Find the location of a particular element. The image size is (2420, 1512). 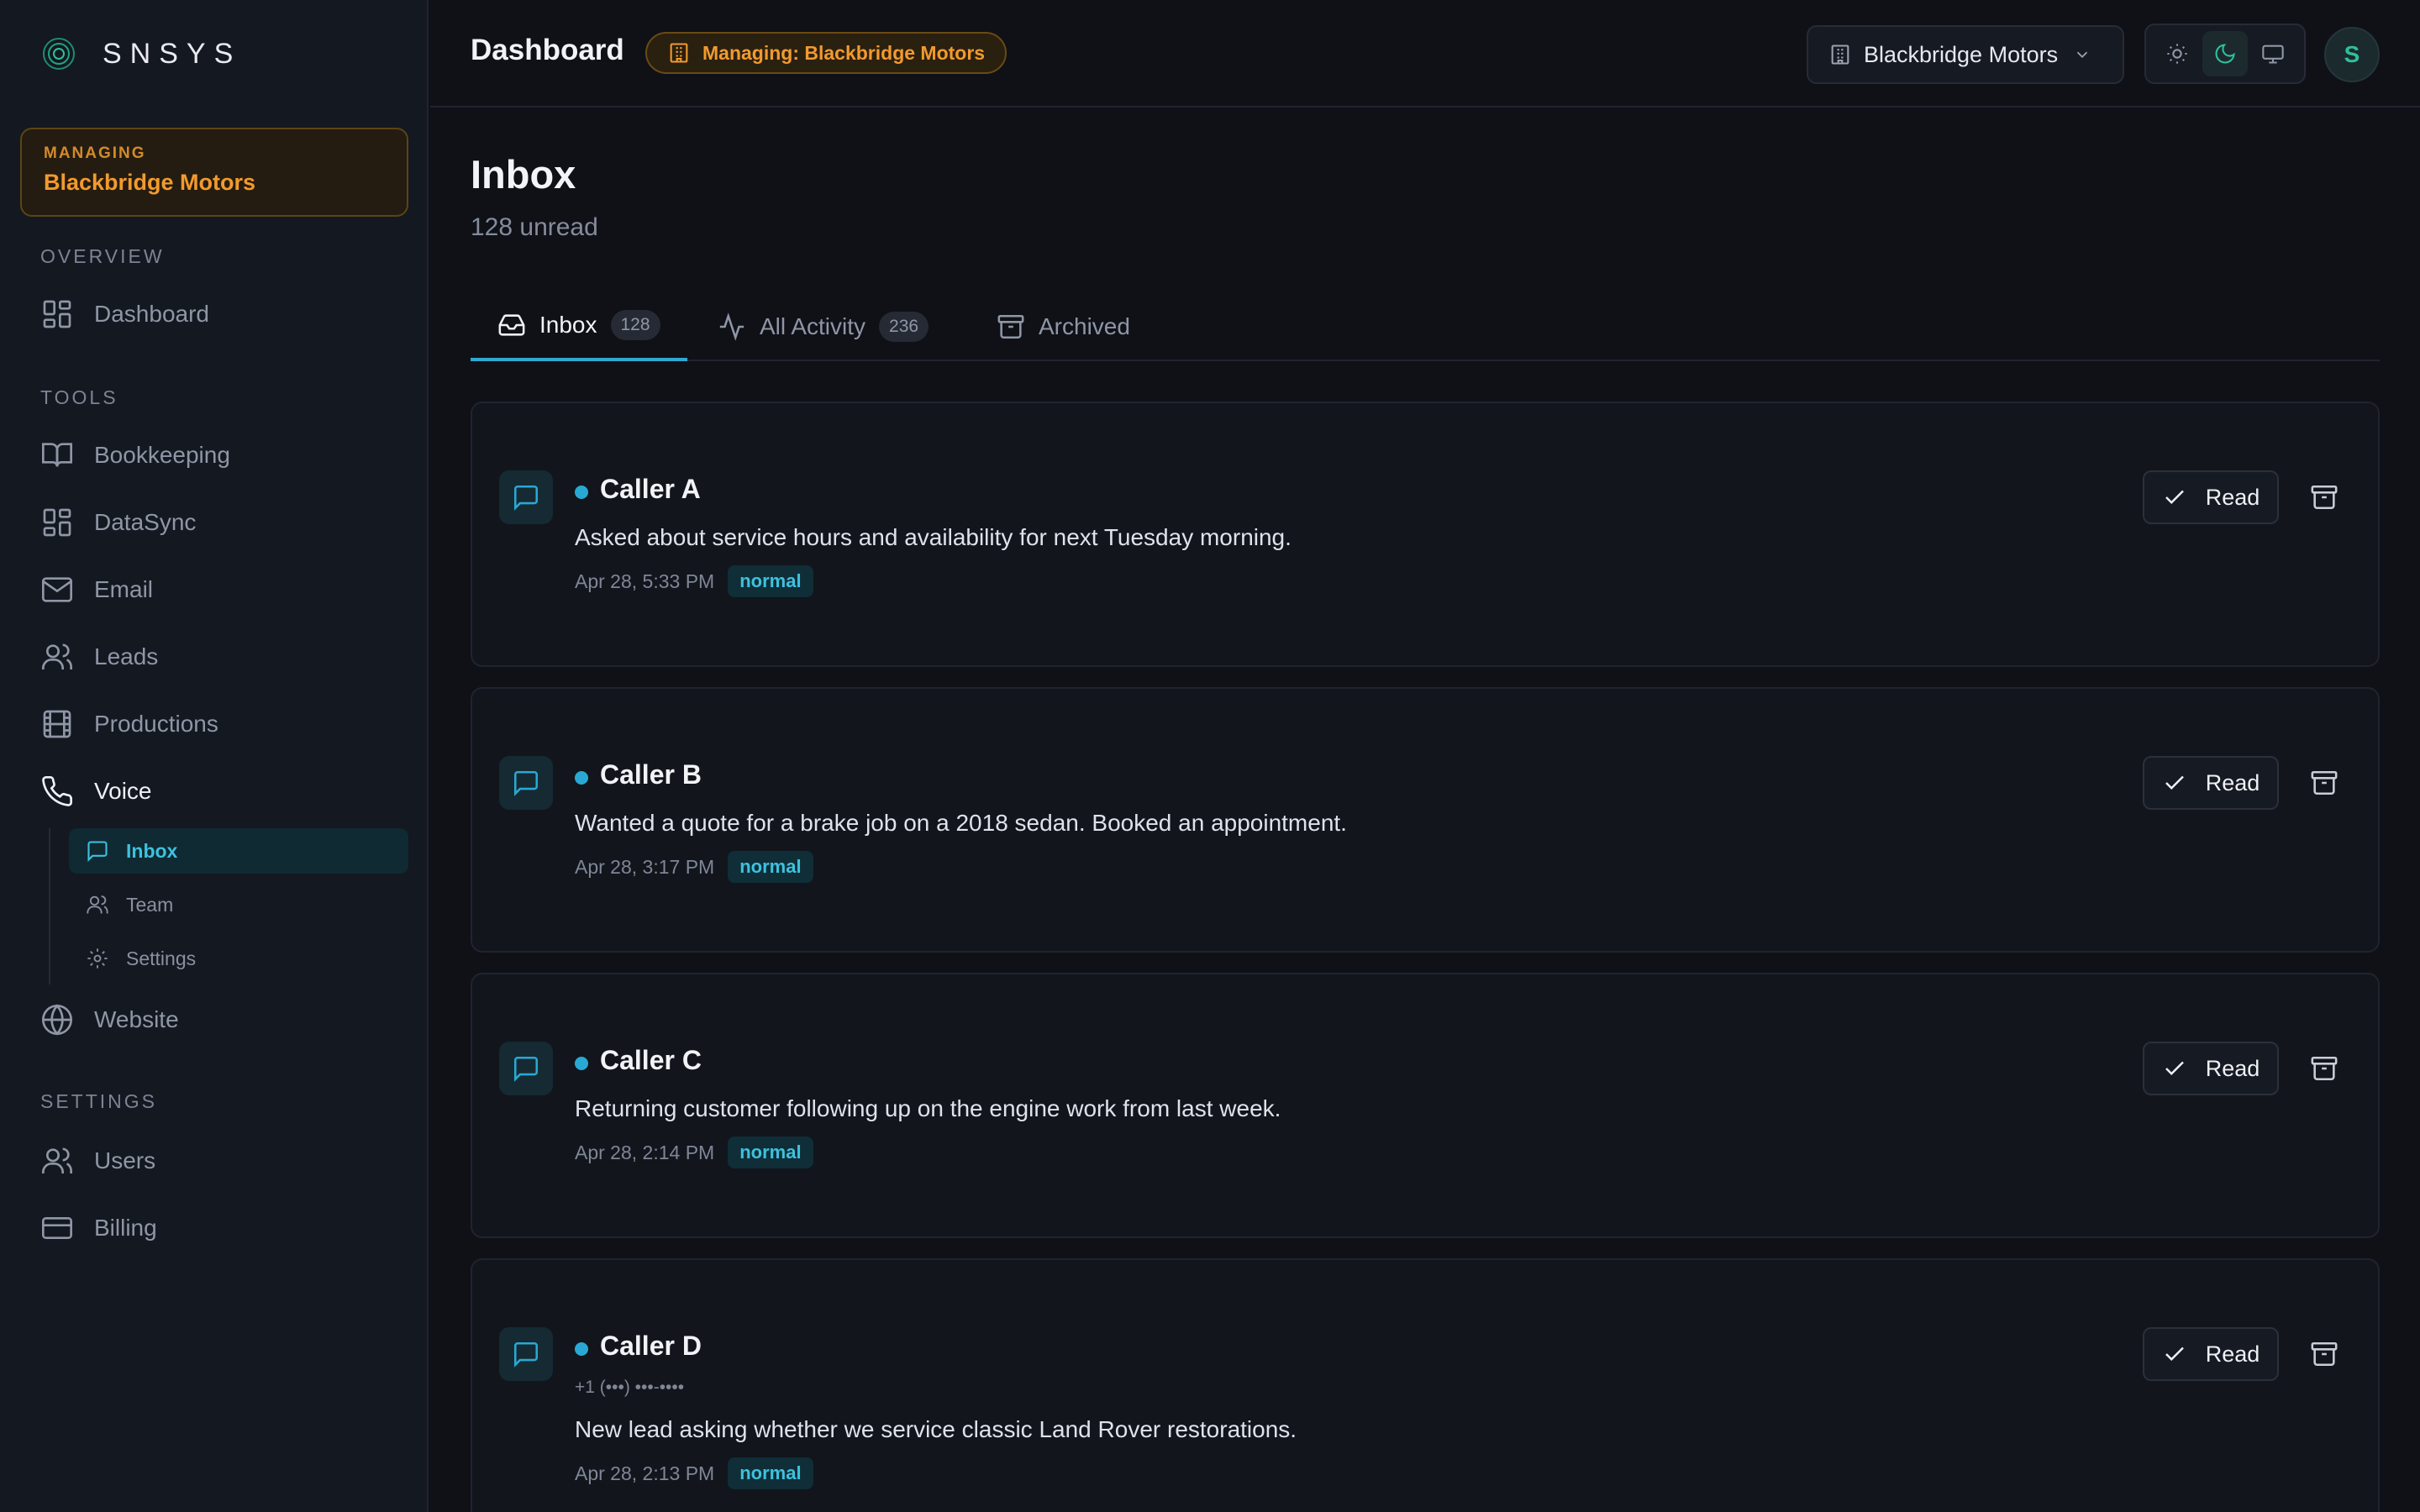

nav-label: Billing is located at coordinates (125, 1228).